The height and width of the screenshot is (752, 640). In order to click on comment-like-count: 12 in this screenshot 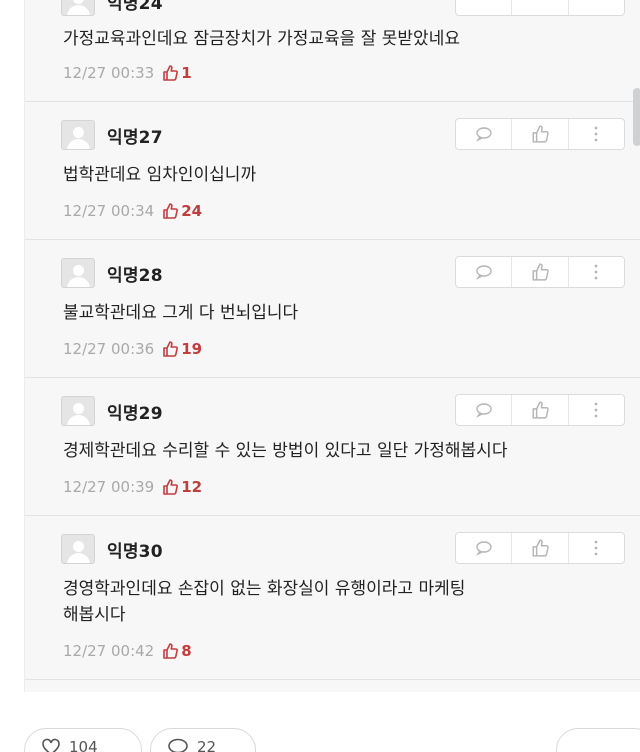, I will do `click(182, 487)`.